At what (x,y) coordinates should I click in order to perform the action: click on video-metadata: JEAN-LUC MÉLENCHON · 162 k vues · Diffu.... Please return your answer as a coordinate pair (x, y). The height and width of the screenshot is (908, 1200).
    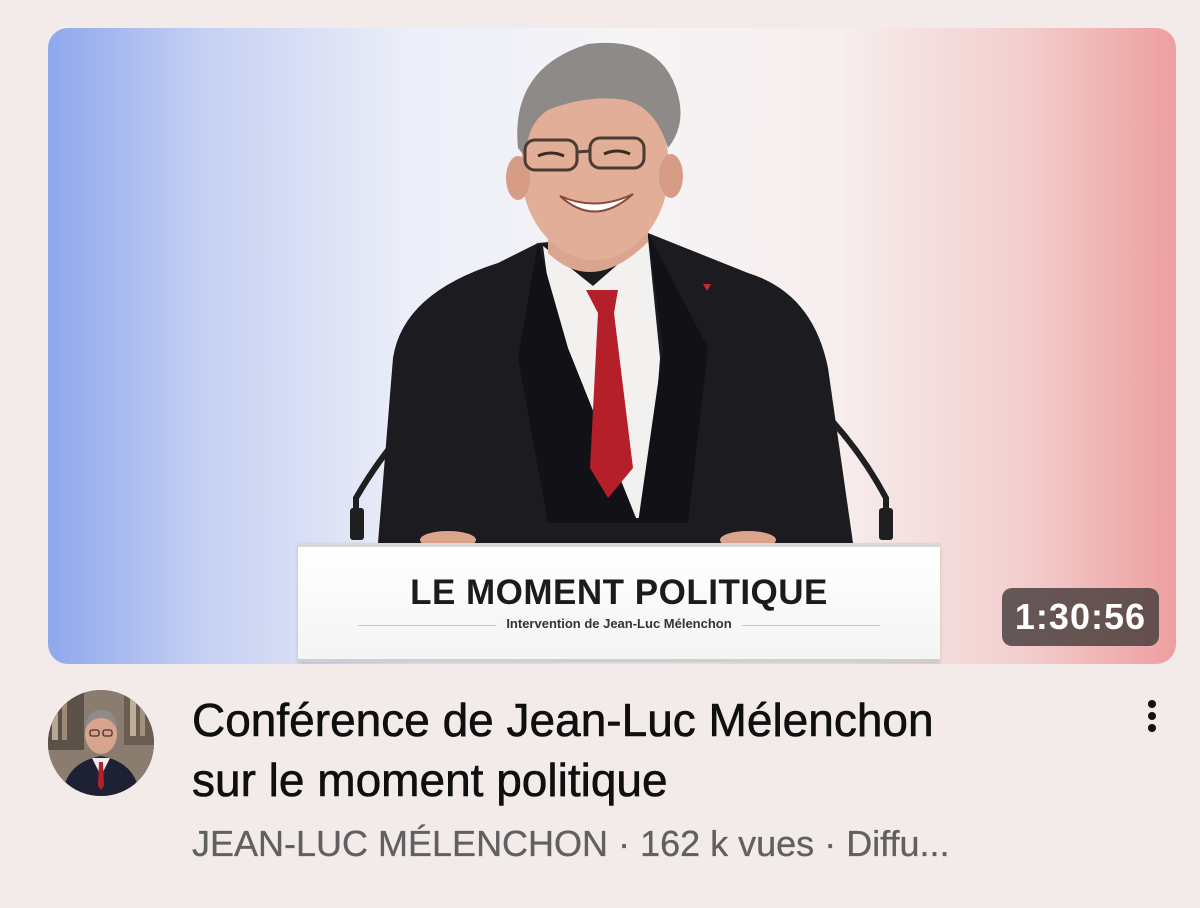
    Looking at the image, I should click on (571, 844).